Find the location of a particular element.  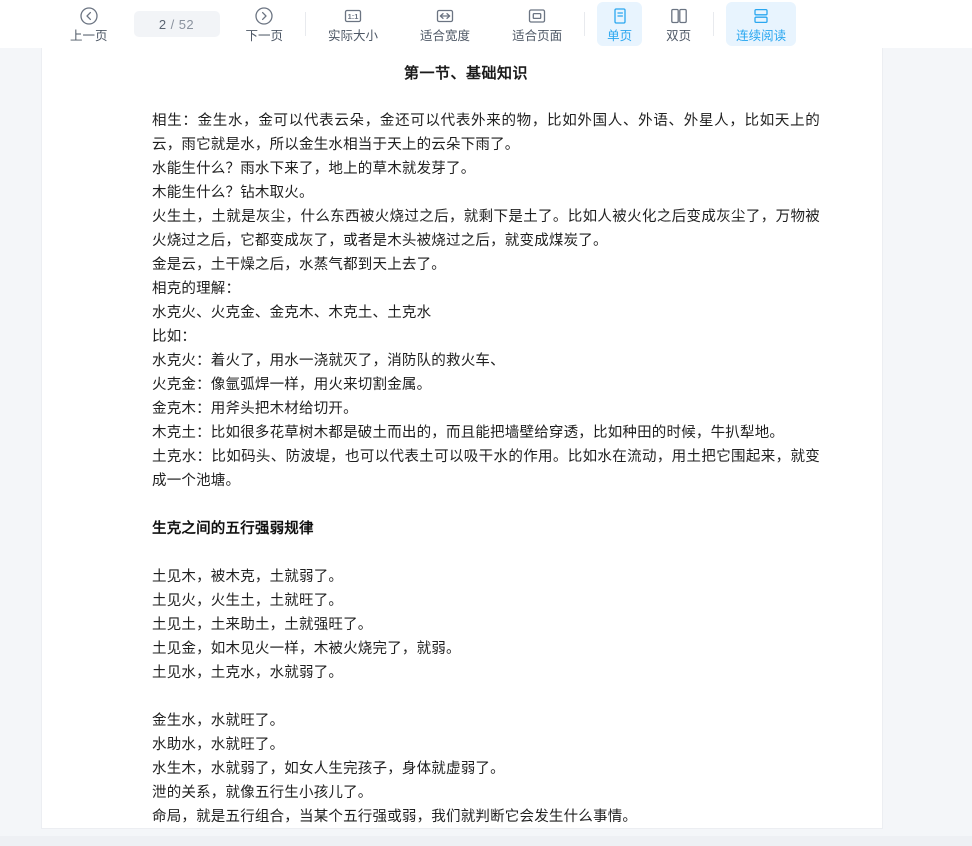

page-title: 第一节、基础知识 is located at coordinates (465, 73).